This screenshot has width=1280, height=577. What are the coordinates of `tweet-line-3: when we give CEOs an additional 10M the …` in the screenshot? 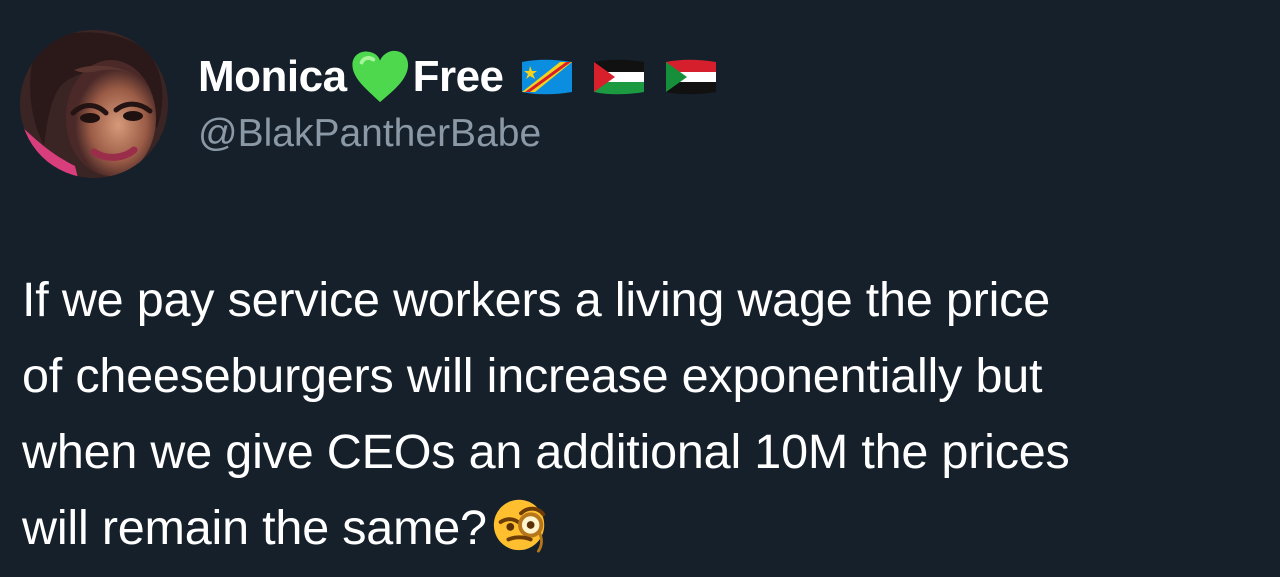 It's located at (546, 452).